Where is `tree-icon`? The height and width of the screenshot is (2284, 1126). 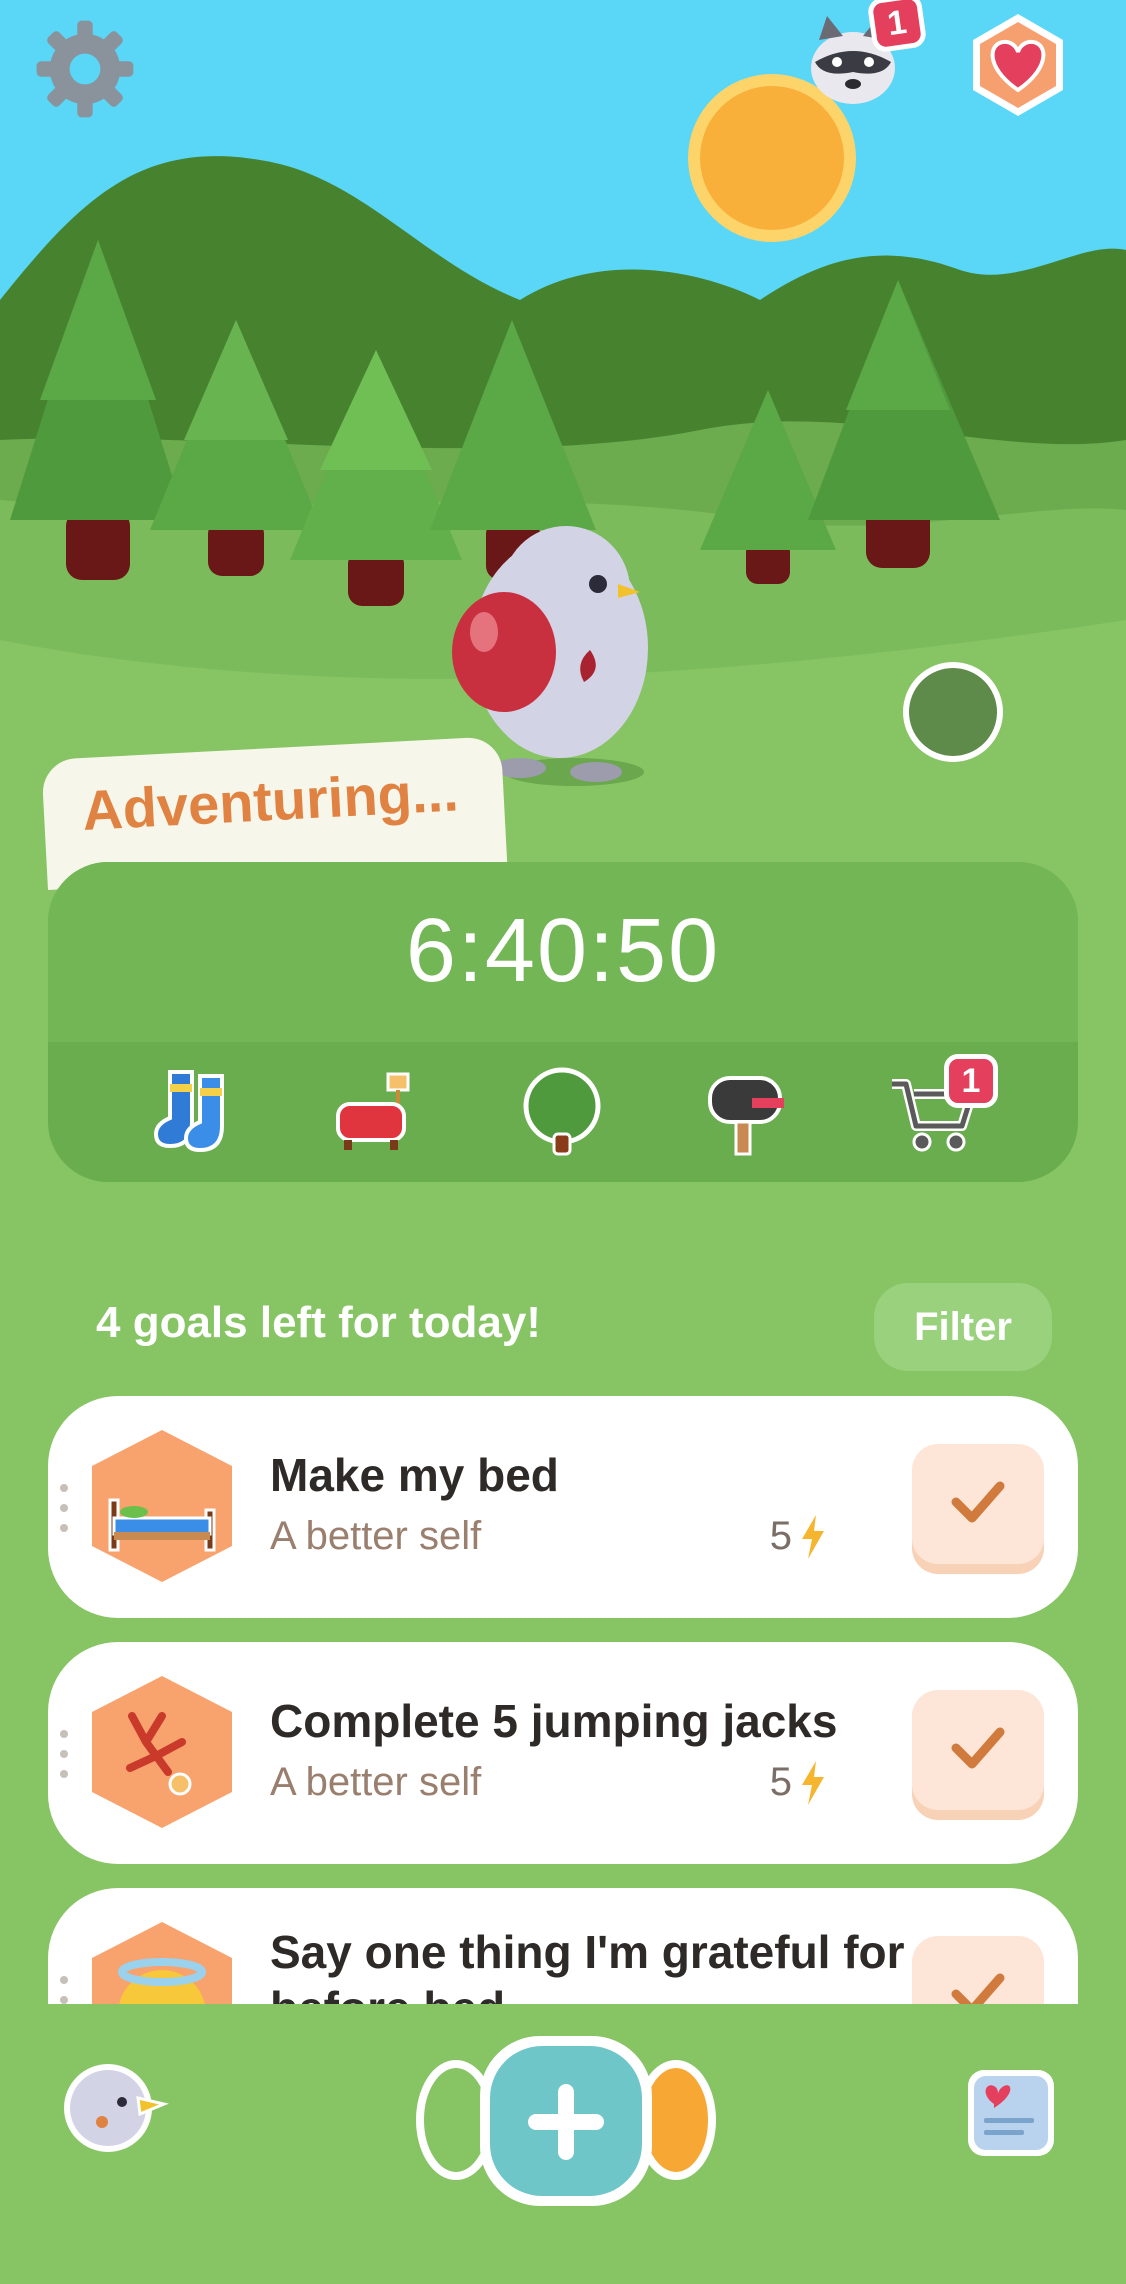
tree-icon is located at coordinates (562, 1112).